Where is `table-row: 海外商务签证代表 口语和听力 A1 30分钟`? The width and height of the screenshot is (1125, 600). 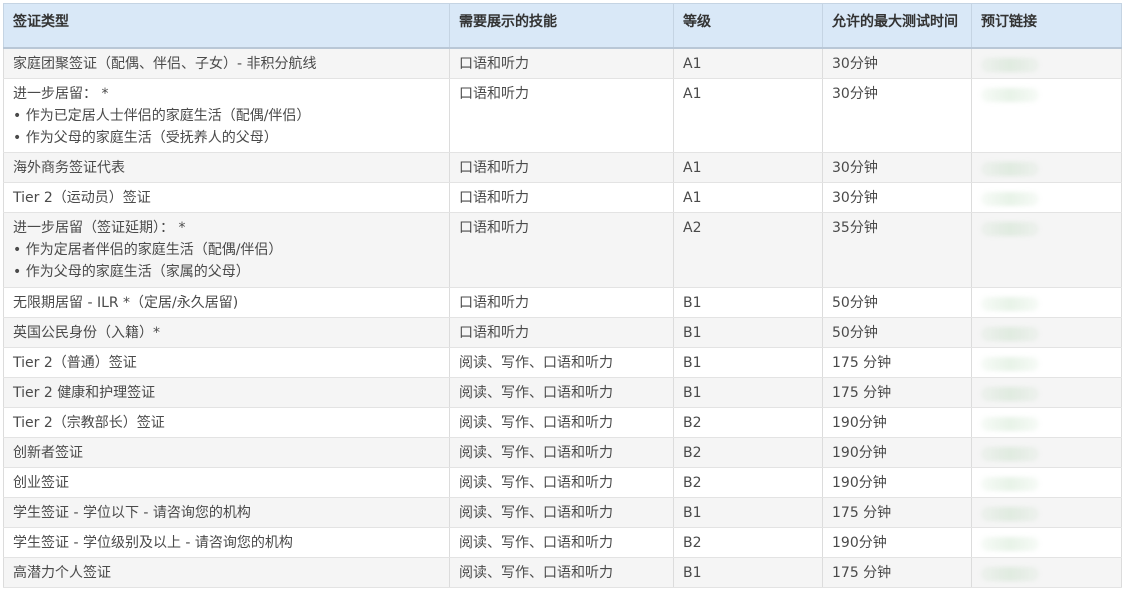
table-row: 海外商务签证代表 口语和听力 A1 30分钟 is located at coordinates (562, 167).